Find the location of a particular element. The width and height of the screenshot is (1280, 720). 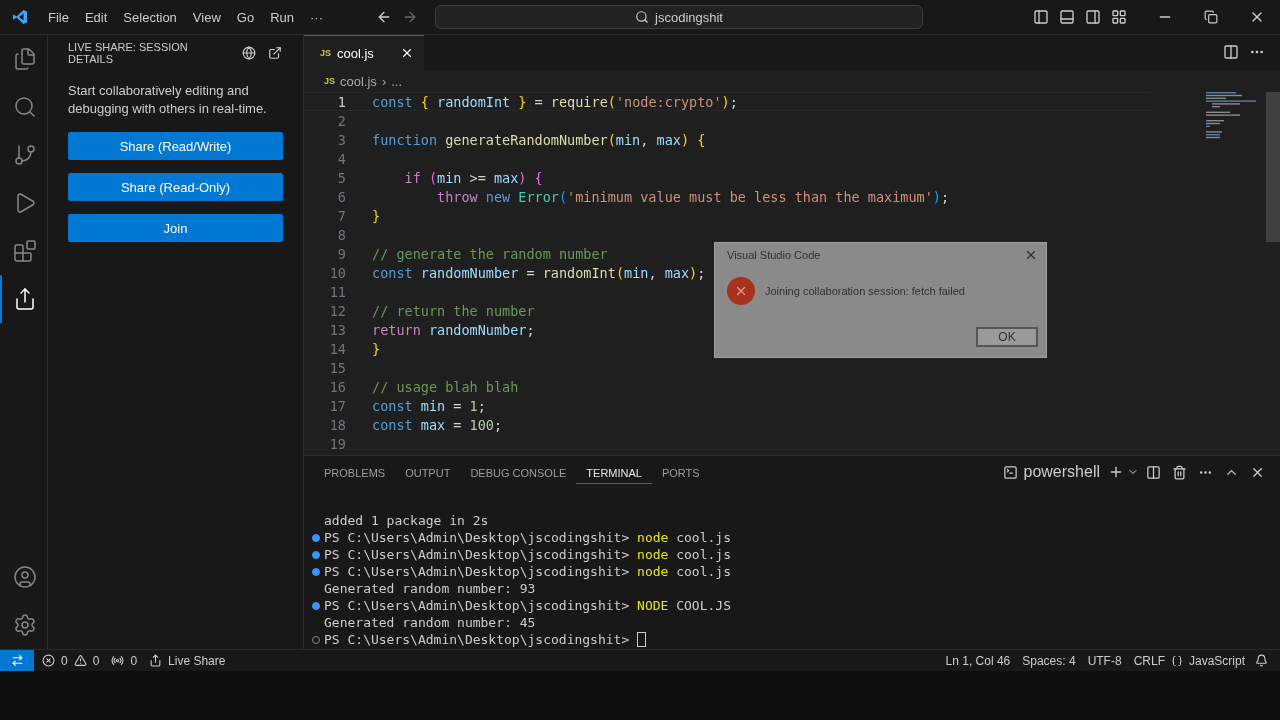

line-number: 2 is located at coordinates (341, 120).